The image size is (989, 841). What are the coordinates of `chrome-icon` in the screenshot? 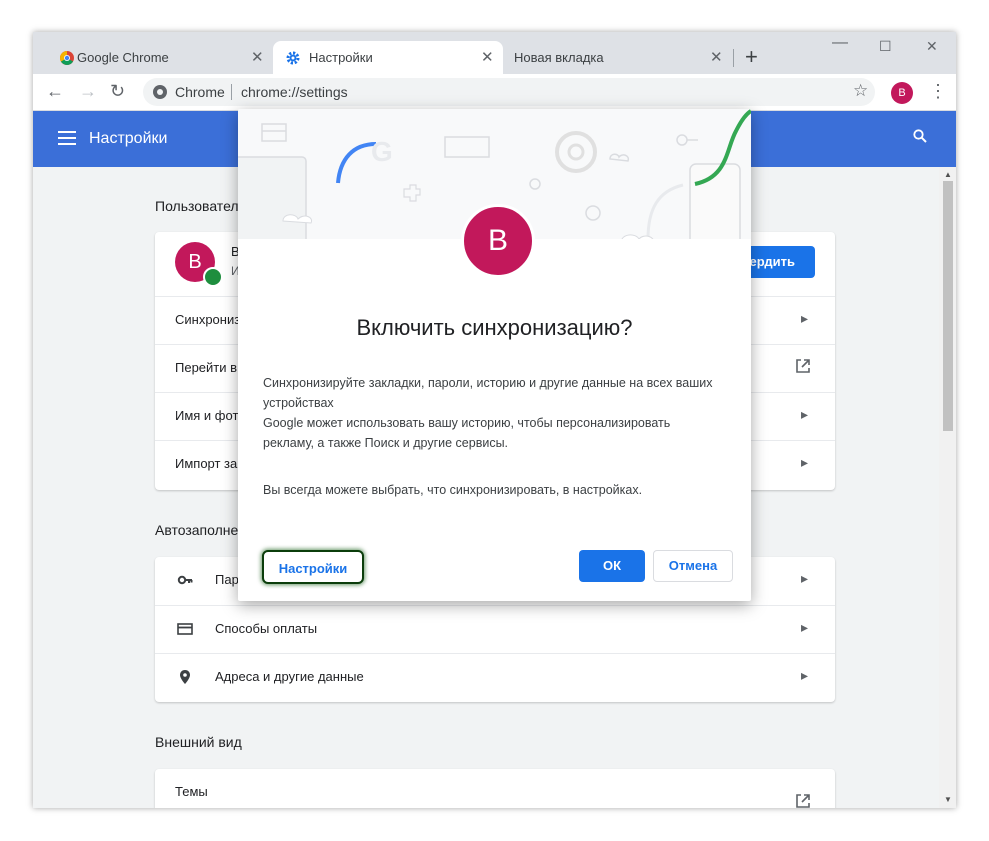 It's located at (67, 58).